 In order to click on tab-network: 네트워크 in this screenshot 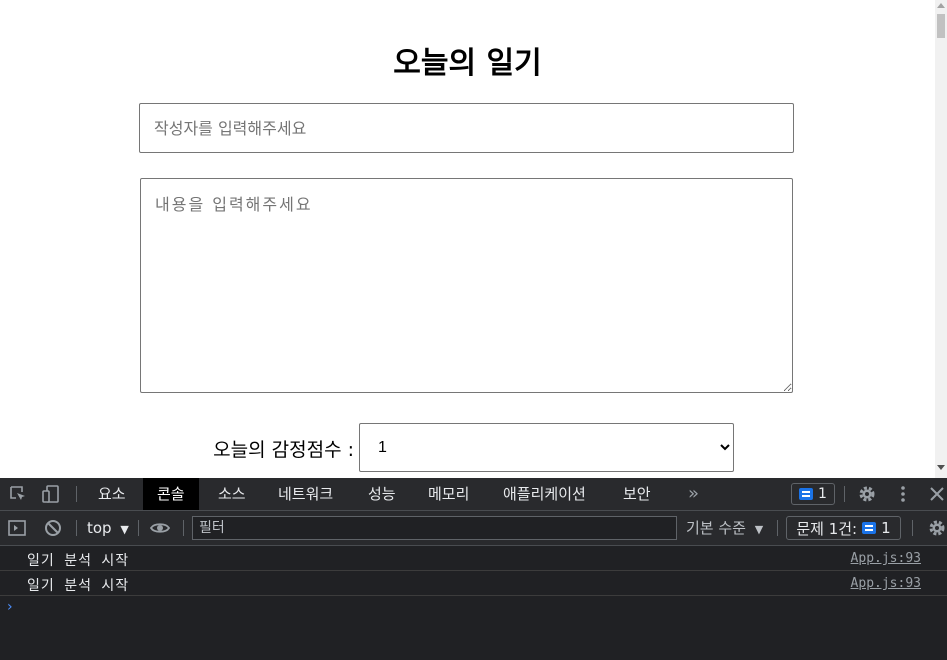, I will do `click(305, 494)`.